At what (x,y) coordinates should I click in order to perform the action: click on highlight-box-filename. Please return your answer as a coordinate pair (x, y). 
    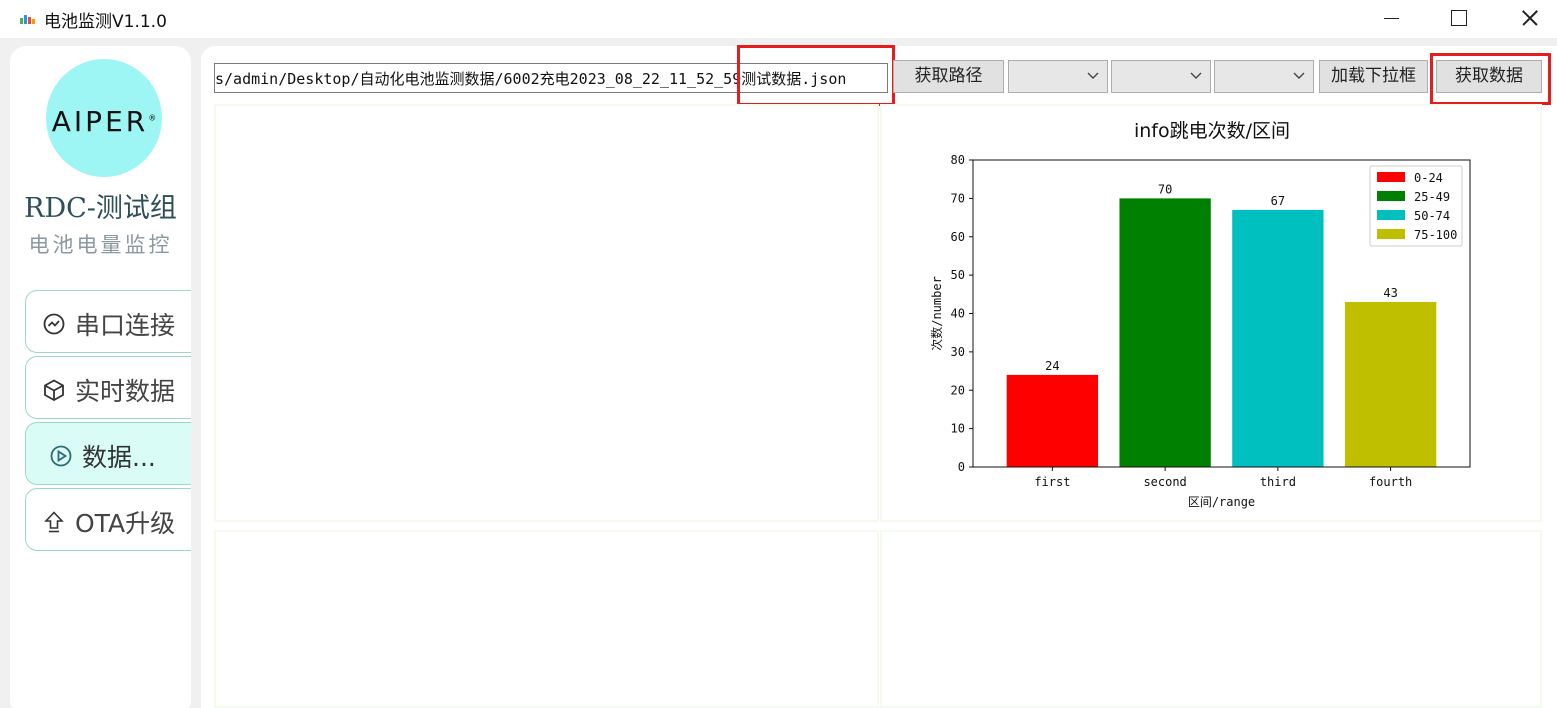
    Looking at the image, I should click on (816, 75).